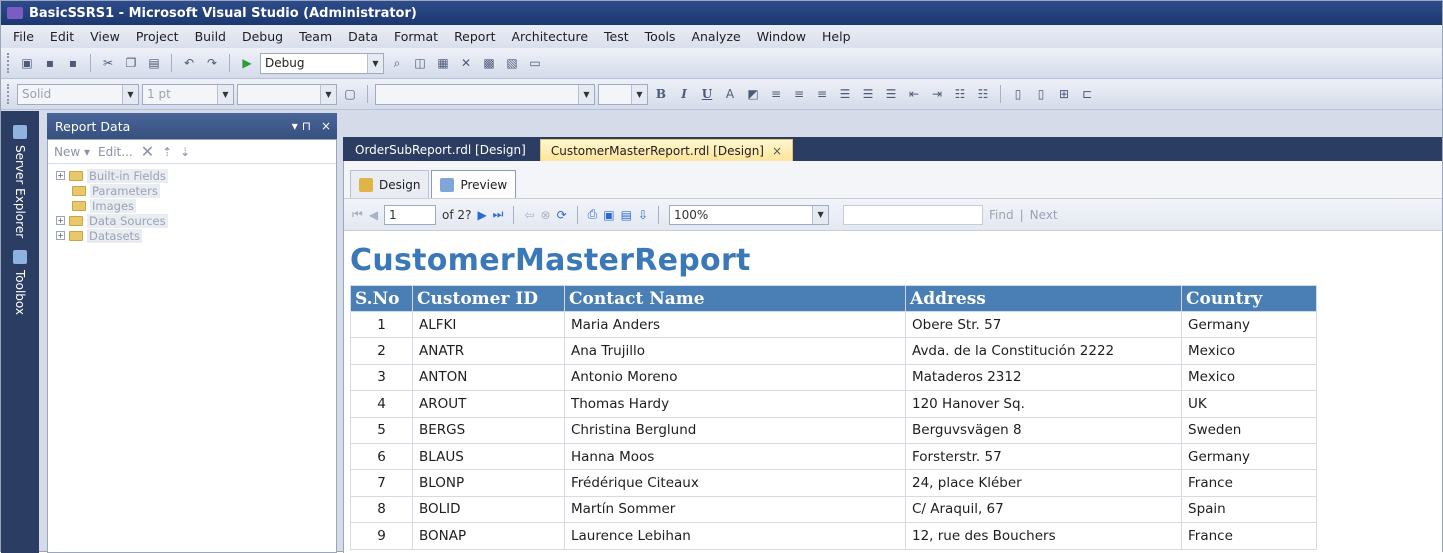 The width and height of the screenshot is (1443, 553). What do you see at coordinates (50, 63) in the screenshot?
I see `save-icon: ▪` at bounding box center [50, 63].